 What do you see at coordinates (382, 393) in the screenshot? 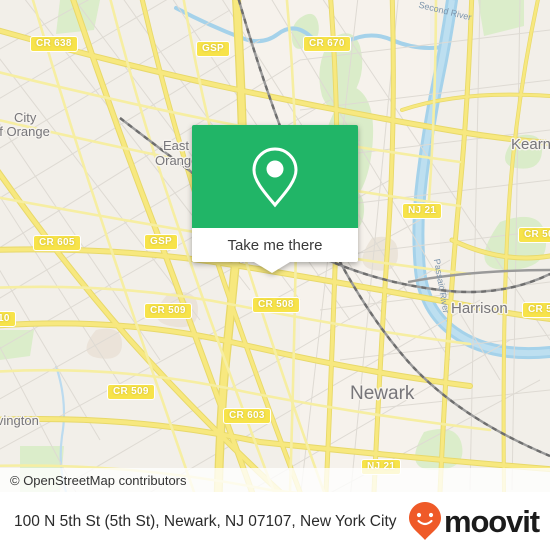
I see `place-newark: Newark` at bounding box center [382, 393].